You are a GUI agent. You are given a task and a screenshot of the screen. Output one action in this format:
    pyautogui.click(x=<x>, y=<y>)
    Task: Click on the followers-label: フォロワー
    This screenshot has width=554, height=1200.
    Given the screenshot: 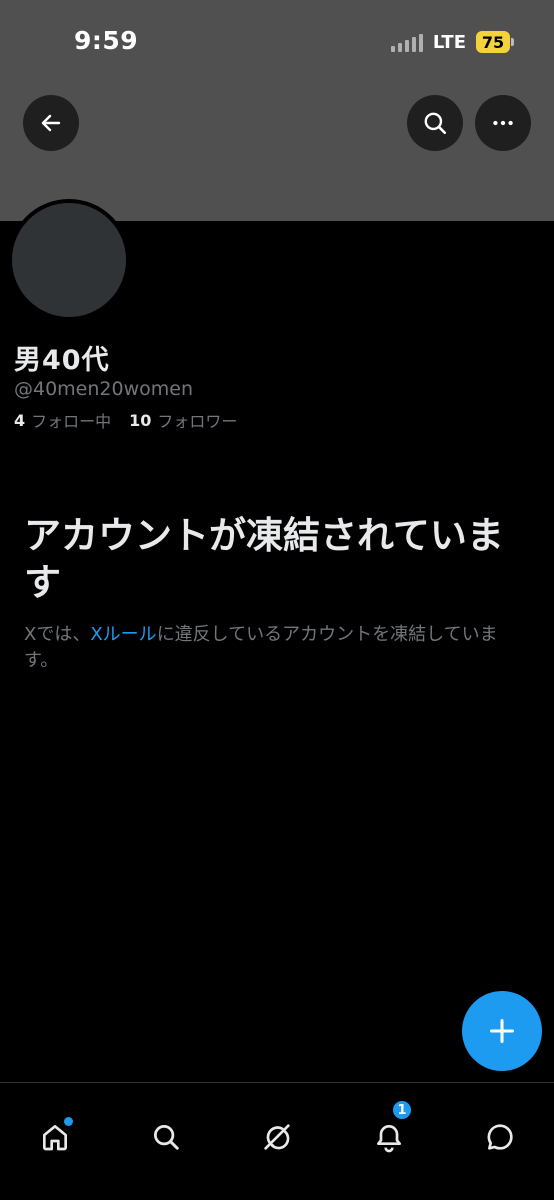 What is the action you would take?
    pyautogui.click(x=197, y=421)
    